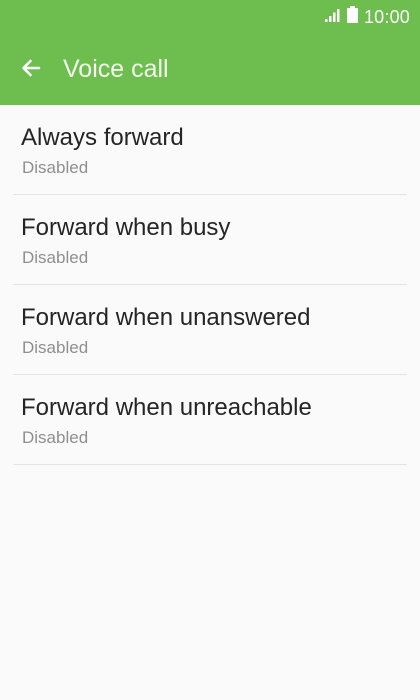  I want to click on status-indicators: 10:00, so click(367, 17).